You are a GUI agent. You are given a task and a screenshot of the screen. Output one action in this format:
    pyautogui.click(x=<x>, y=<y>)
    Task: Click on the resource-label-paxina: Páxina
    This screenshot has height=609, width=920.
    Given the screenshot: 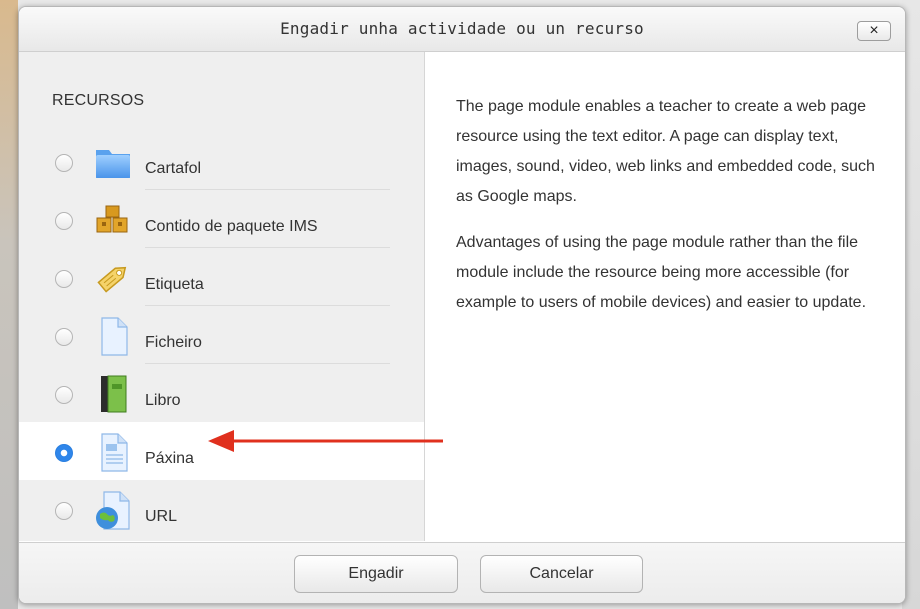 What is the action you would take?
    pyautogui.click(x=169, y=458)
    